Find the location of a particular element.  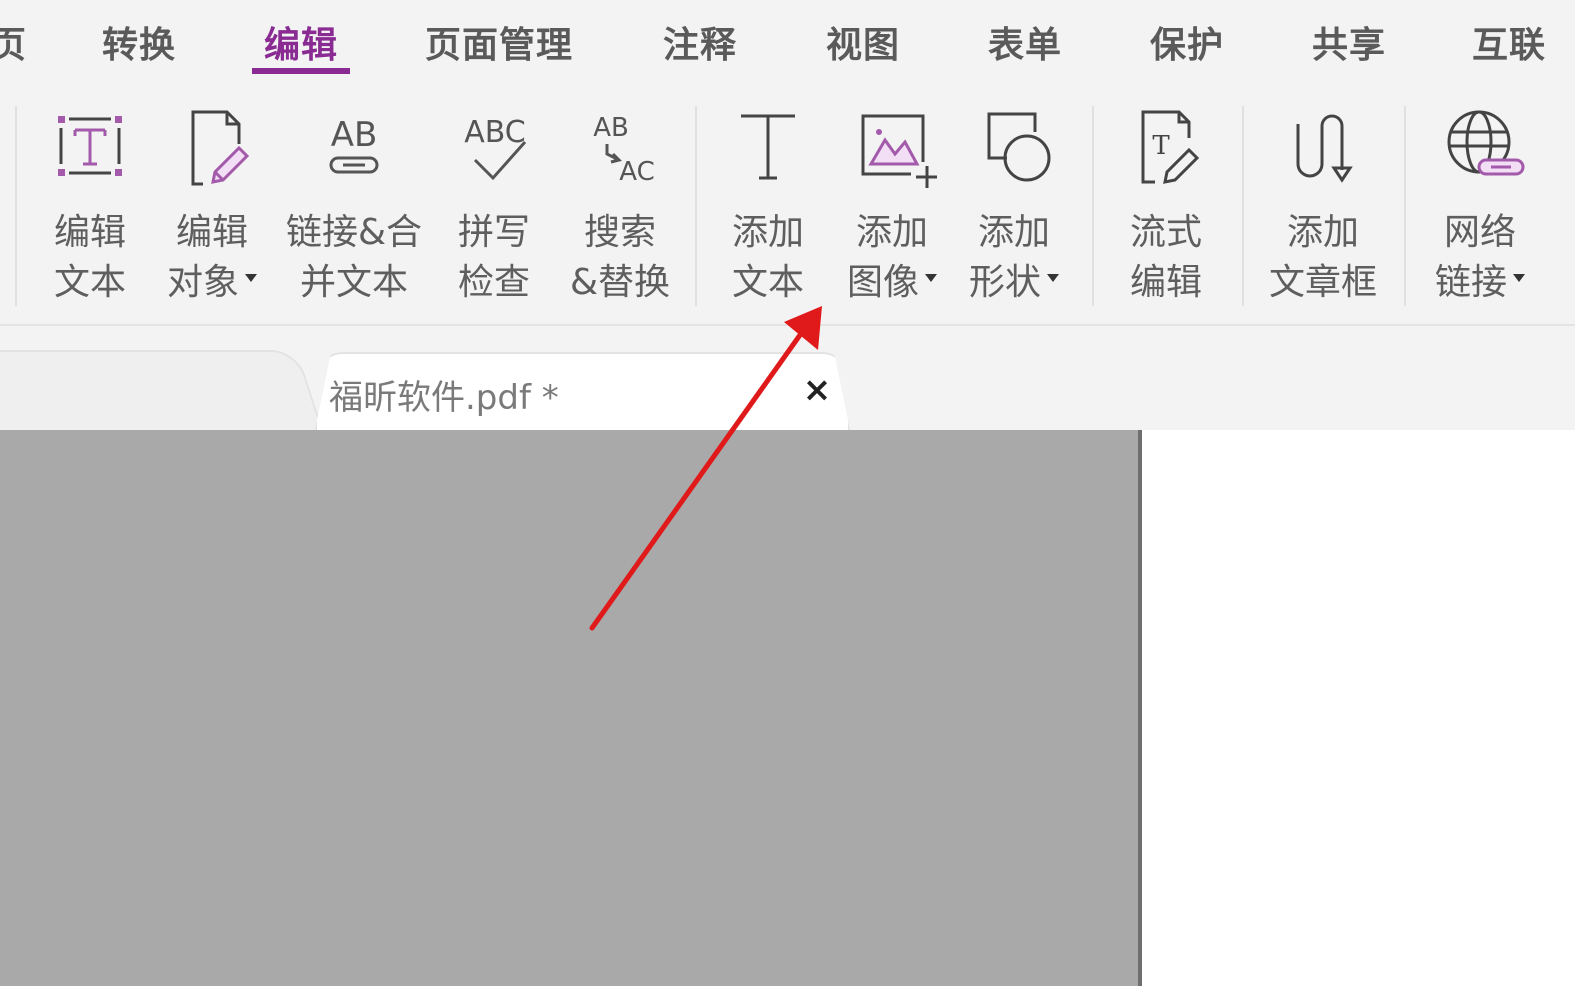

label-line2-text: 对象 is located at coordinates (202, 282).